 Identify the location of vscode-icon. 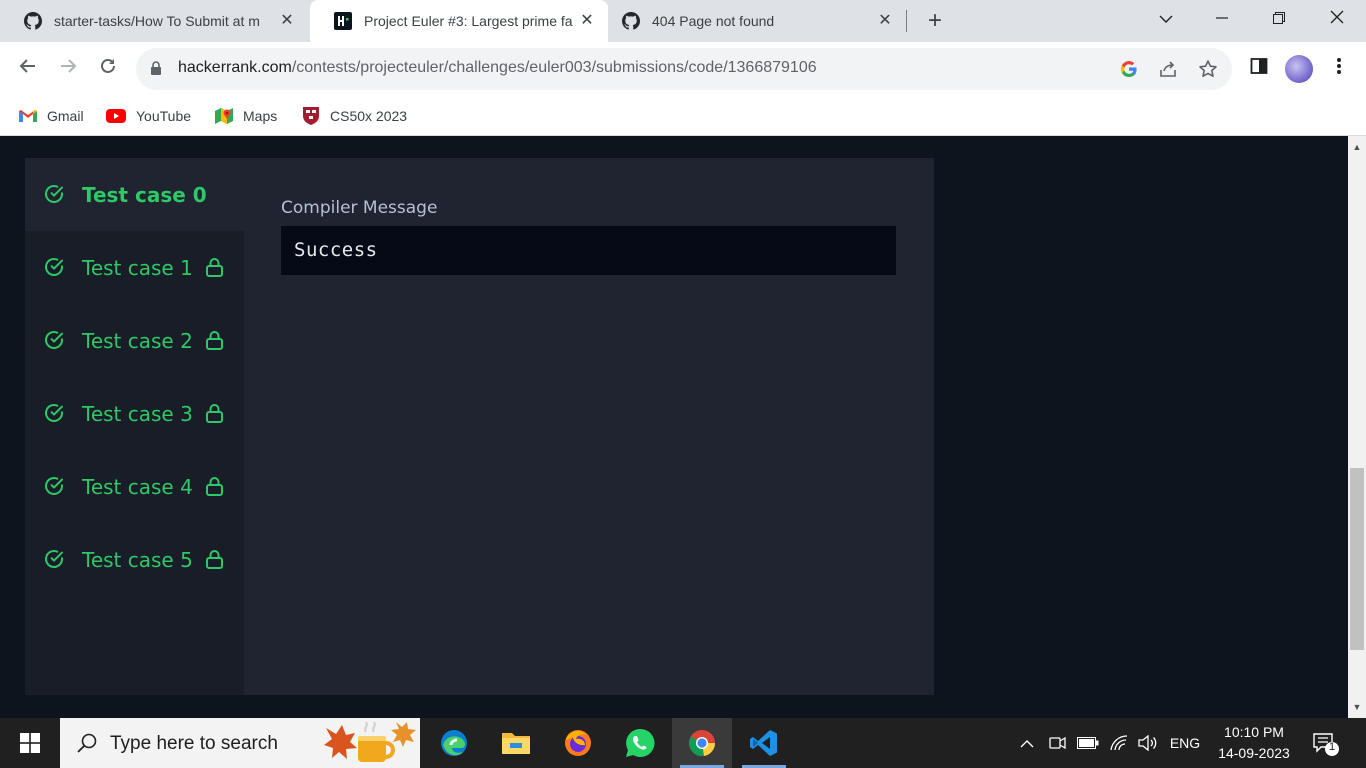
(764, 743).